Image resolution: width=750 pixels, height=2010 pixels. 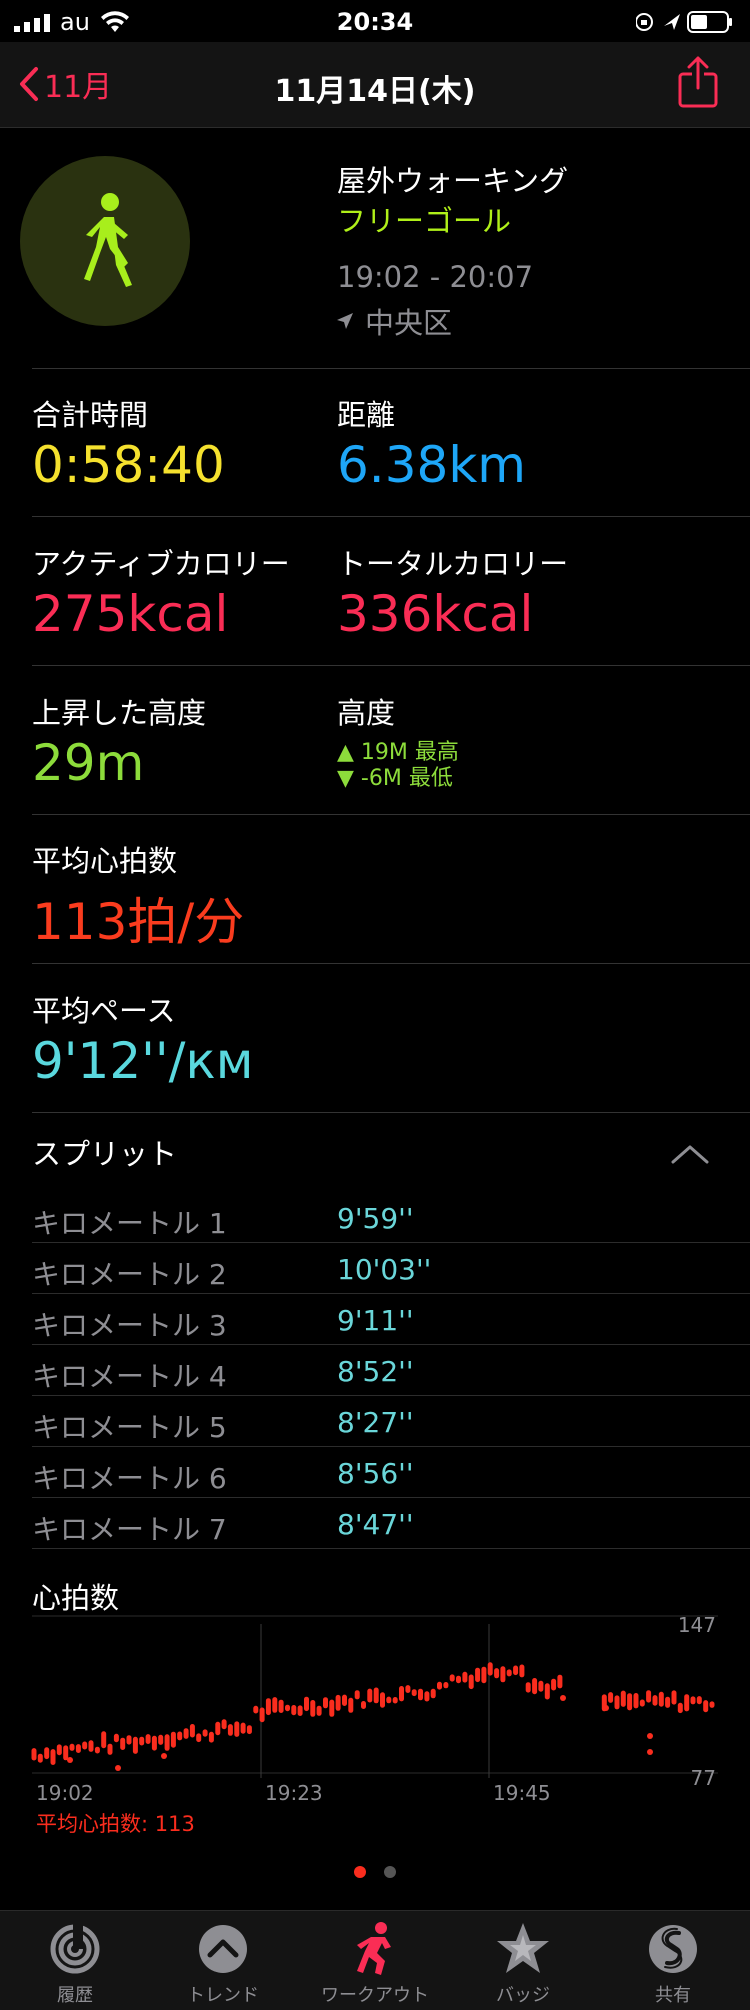 What do you see at coordinates (138, 922) in the screenshot?
I see `metric-value: 113拍/分` at bounding box center [138, 922].